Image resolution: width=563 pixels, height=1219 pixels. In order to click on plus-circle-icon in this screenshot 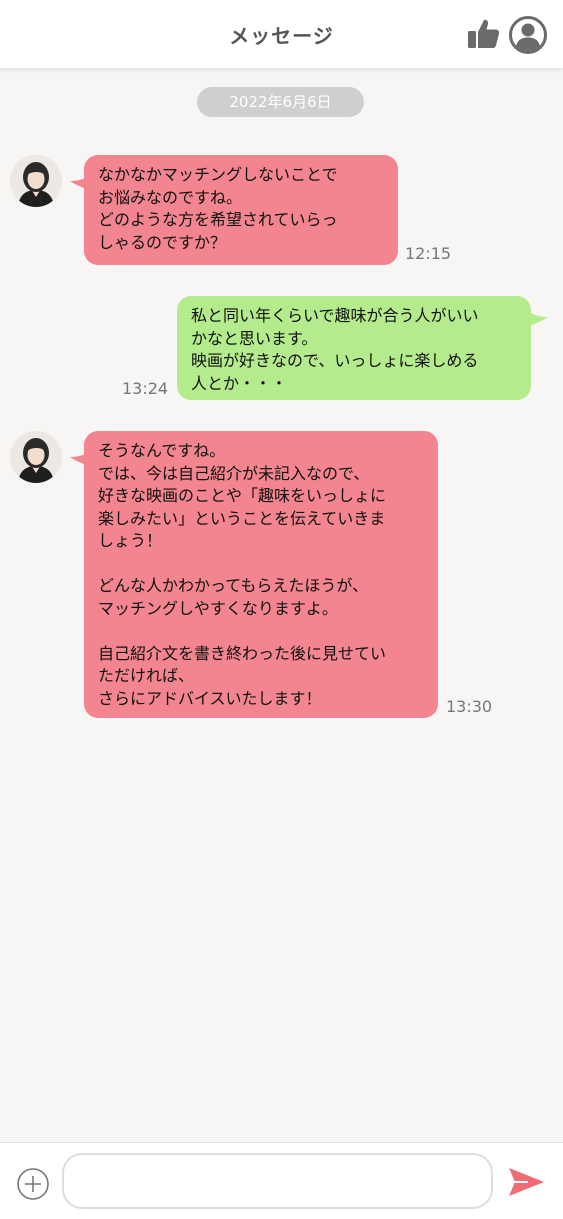, I will do `click(33, 1184)`.